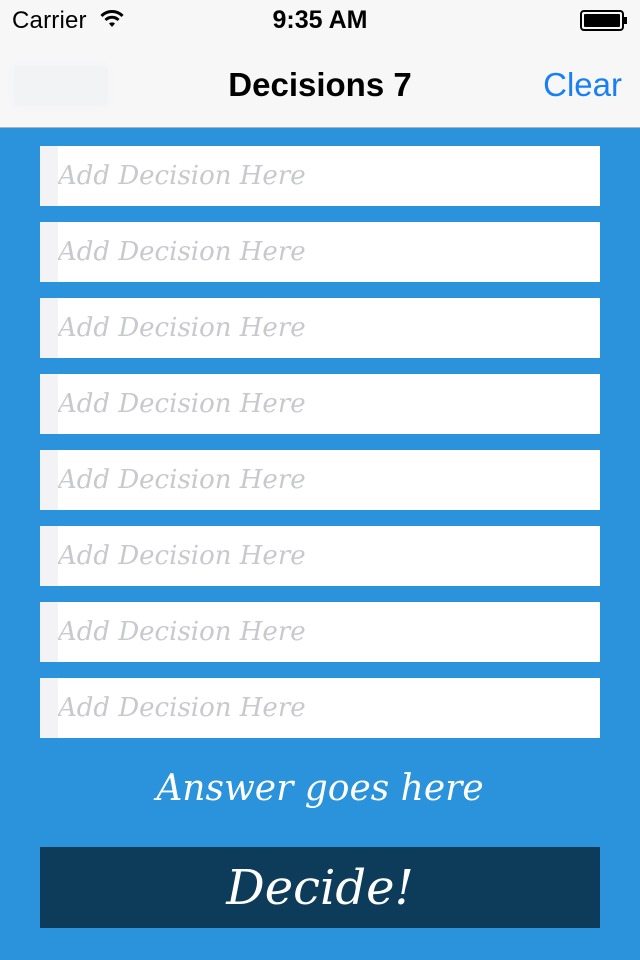  I want to click on decide-button: Decide!, so click(320, 887).